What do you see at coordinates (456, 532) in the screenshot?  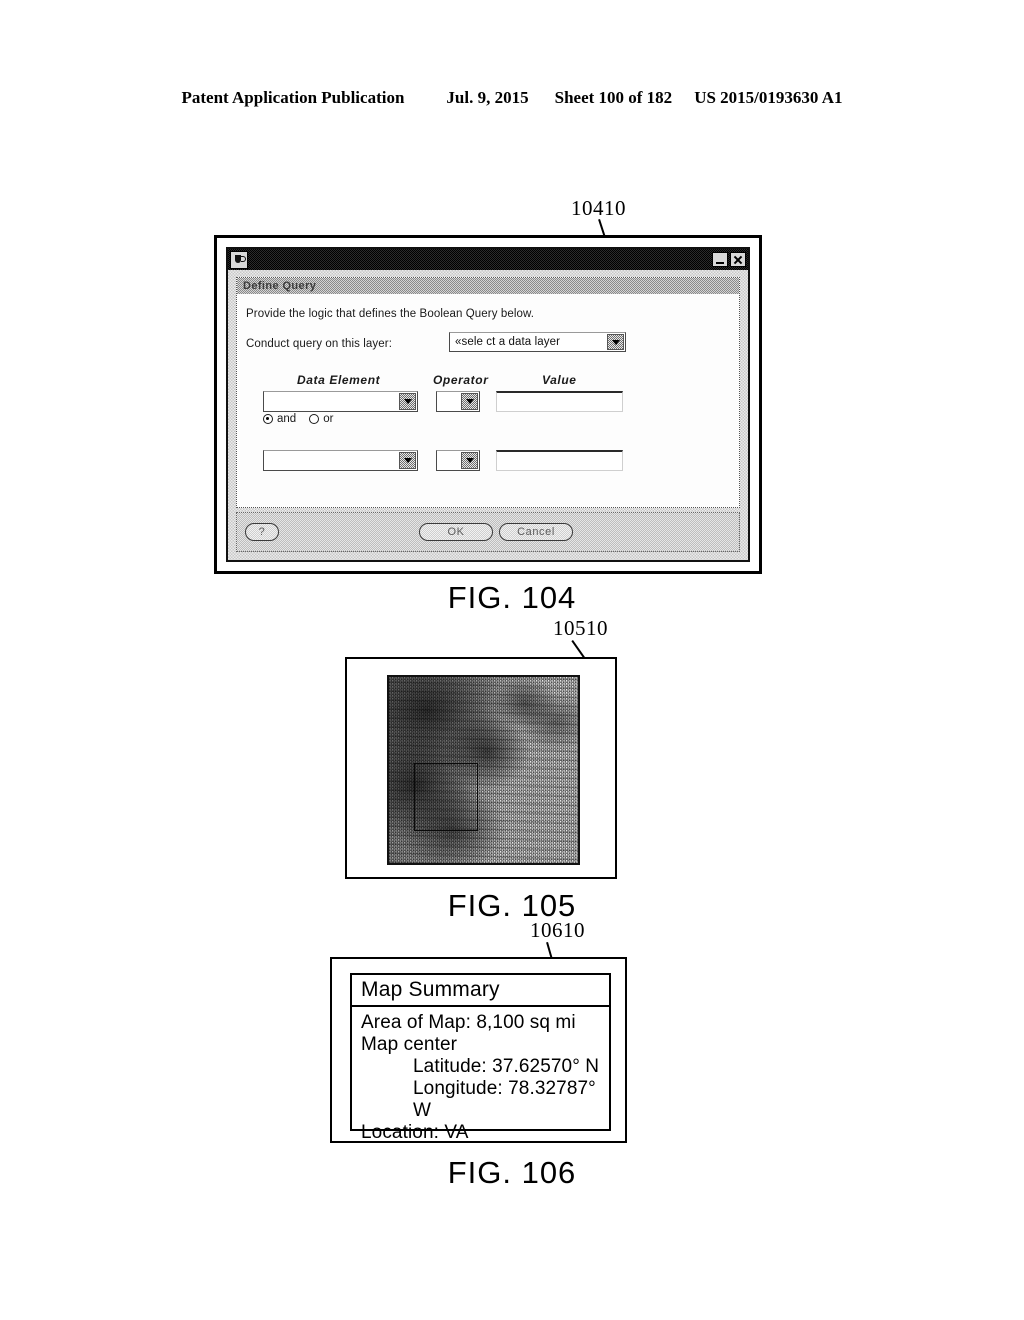 I see `ok-button: OK` at bounding box center [456, 532].